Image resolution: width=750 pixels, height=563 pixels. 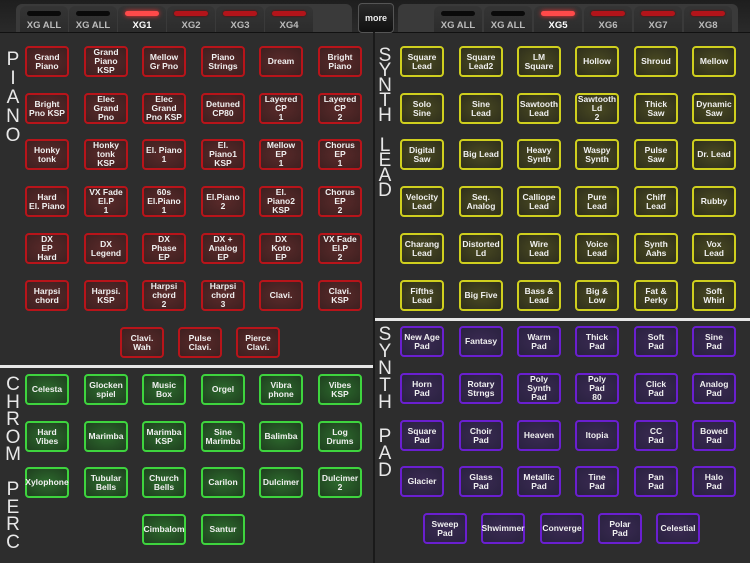 I want to click on synth-lead-voice-button: Sawtooth Lead, so click(x=539, y=108).